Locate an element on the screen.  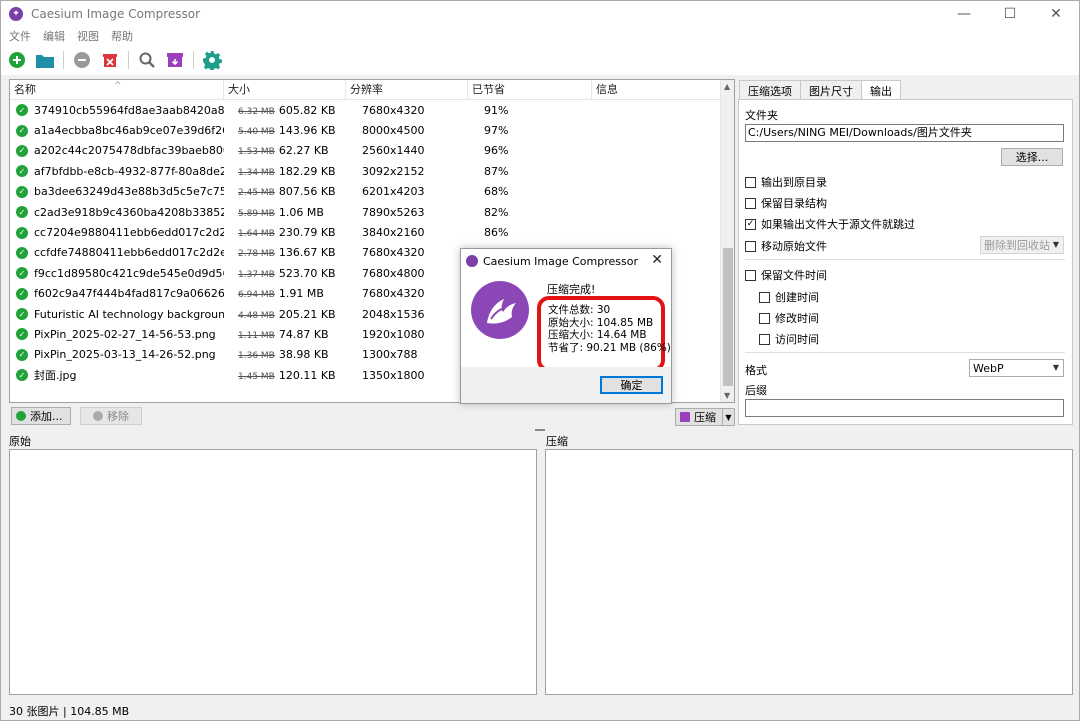
file-name: 封面.jpg is located at coordinates (55, 376).